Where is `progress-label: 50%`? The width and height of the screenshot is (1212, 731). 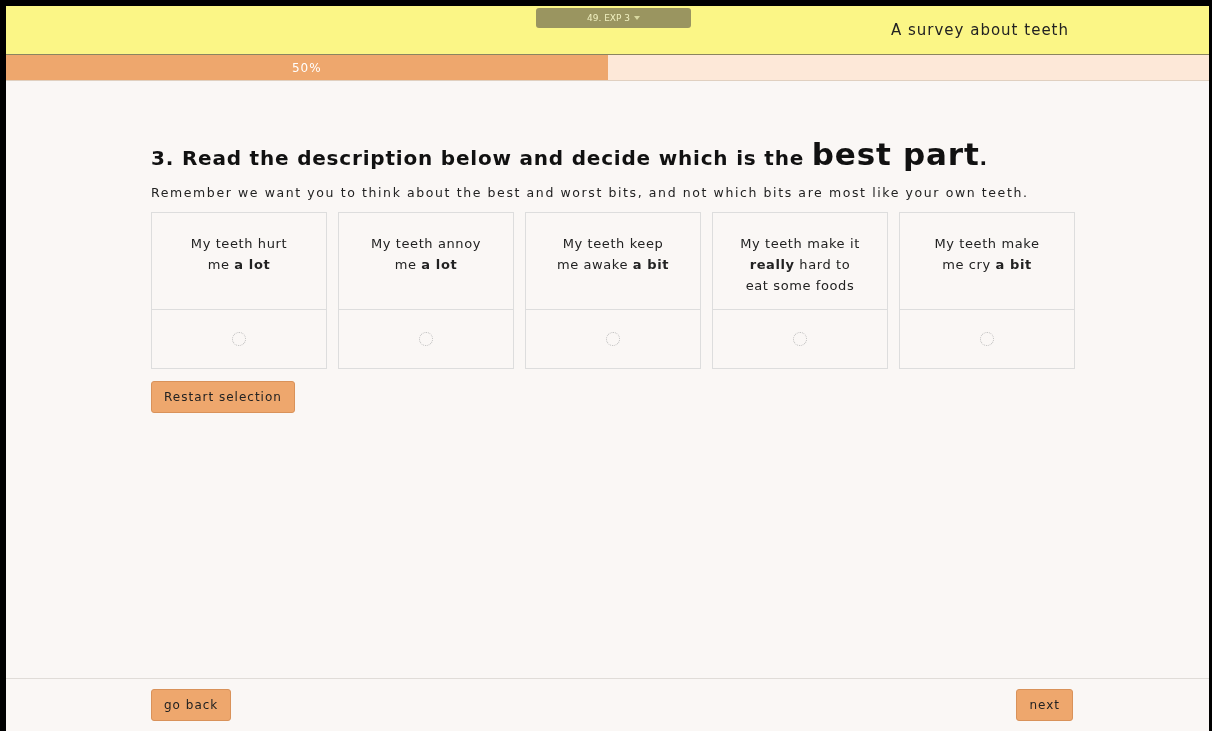 progress-label: 50% is located at coordinates (306, 67).